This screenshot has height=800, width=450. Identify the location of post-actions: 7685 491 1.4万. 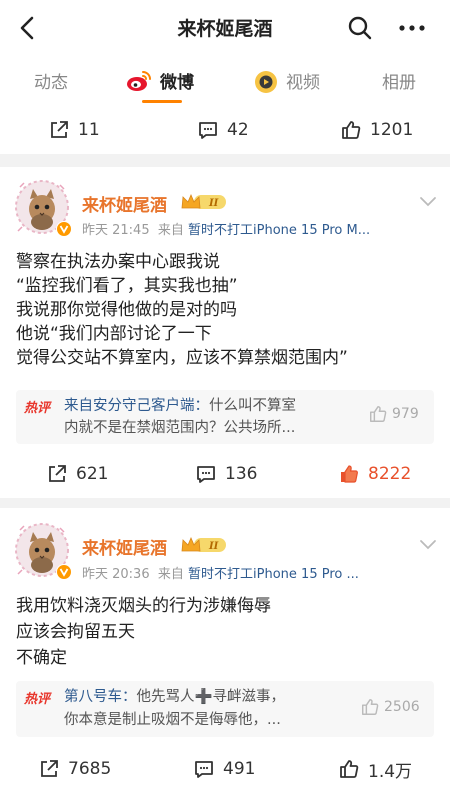
(225, 769).